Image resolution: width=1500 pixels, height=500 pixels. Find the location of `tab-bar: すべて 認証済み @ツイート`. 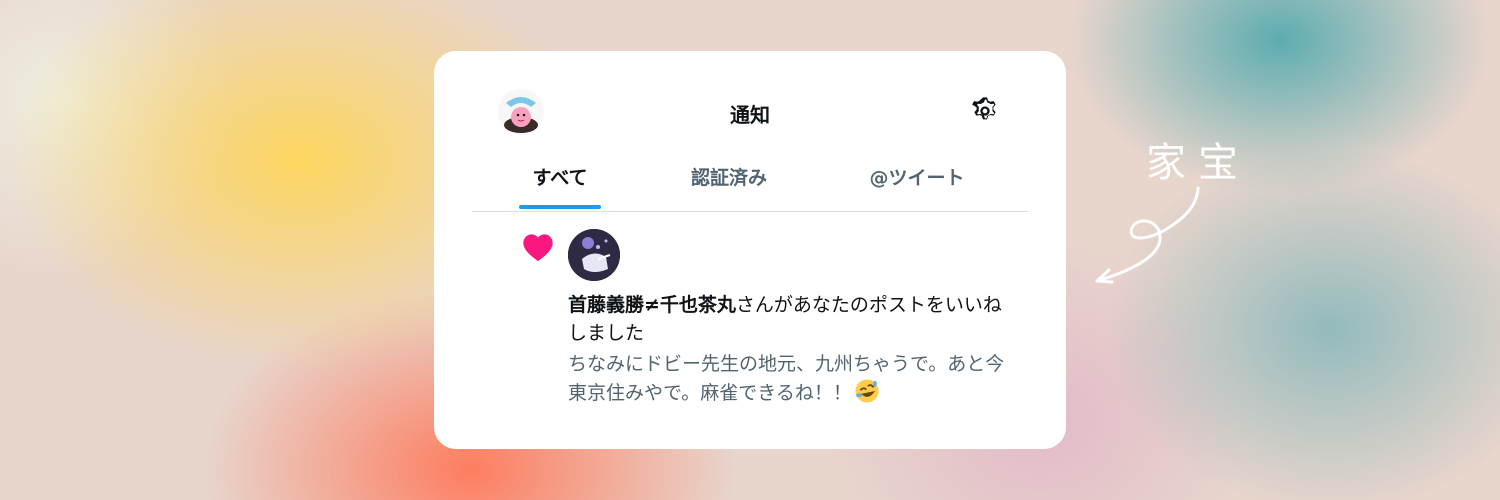

tab-bar: すべて 認証済み @ツイート is located at coordinates (750, 185).